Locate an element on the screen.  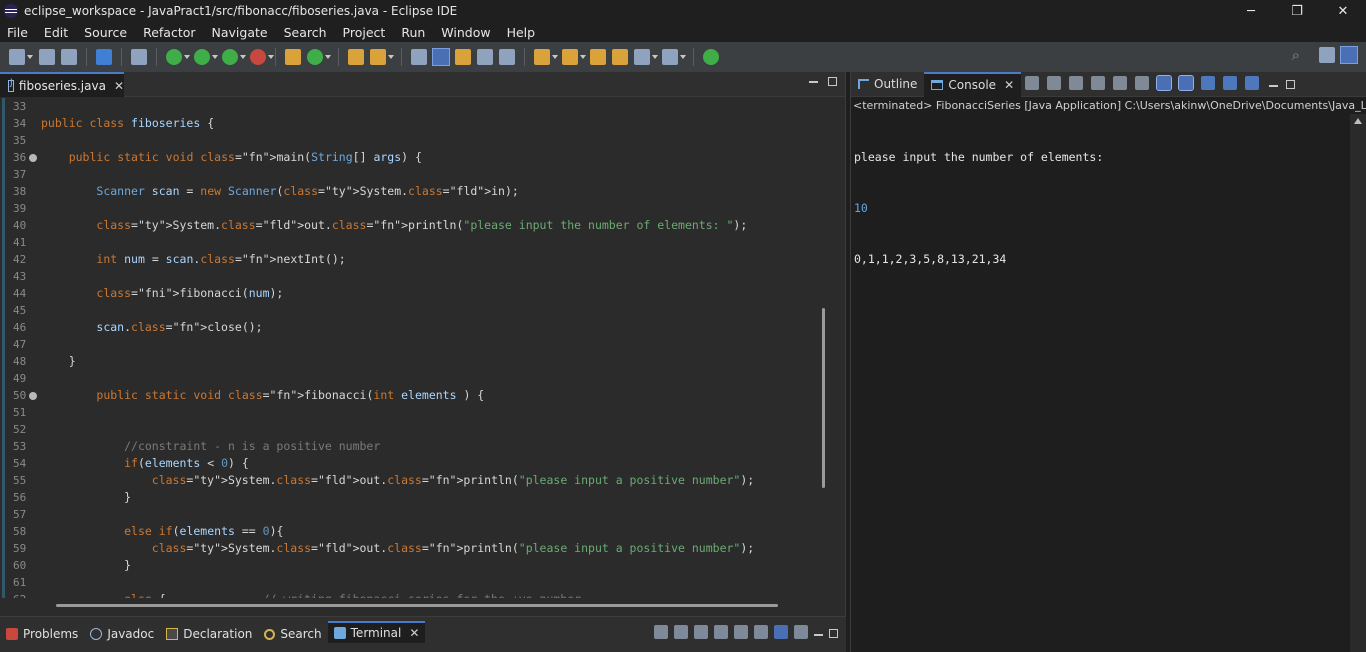
tab-declaration: Declaration is located at coordinates (209, 634).